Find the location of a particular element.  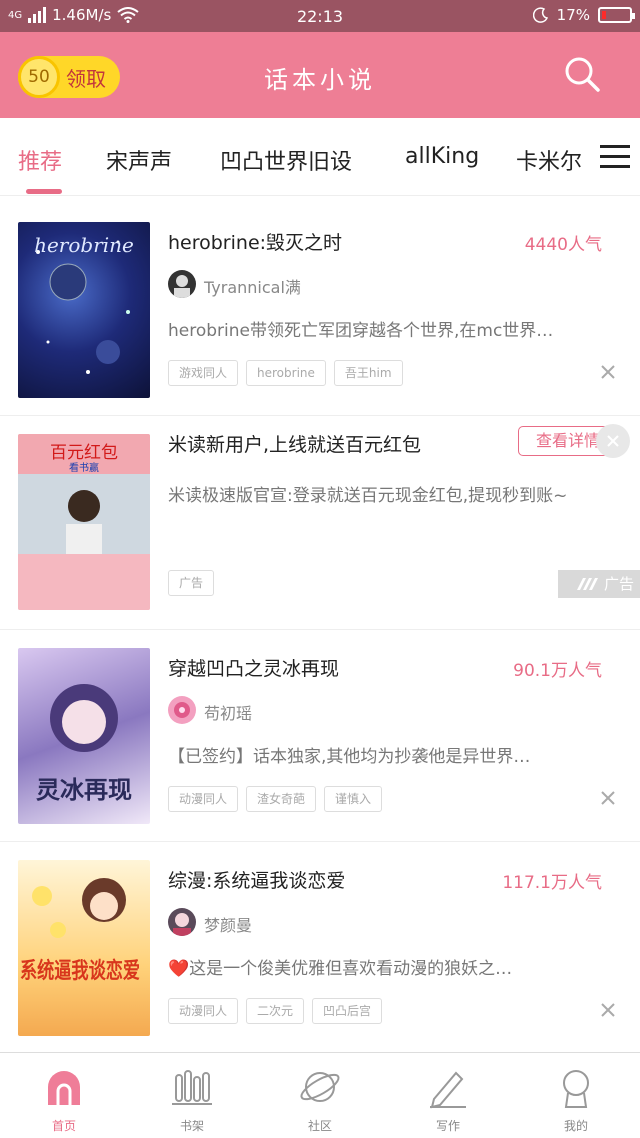

cover-title: 灵冰再现 is located at coordinates (84, 790).